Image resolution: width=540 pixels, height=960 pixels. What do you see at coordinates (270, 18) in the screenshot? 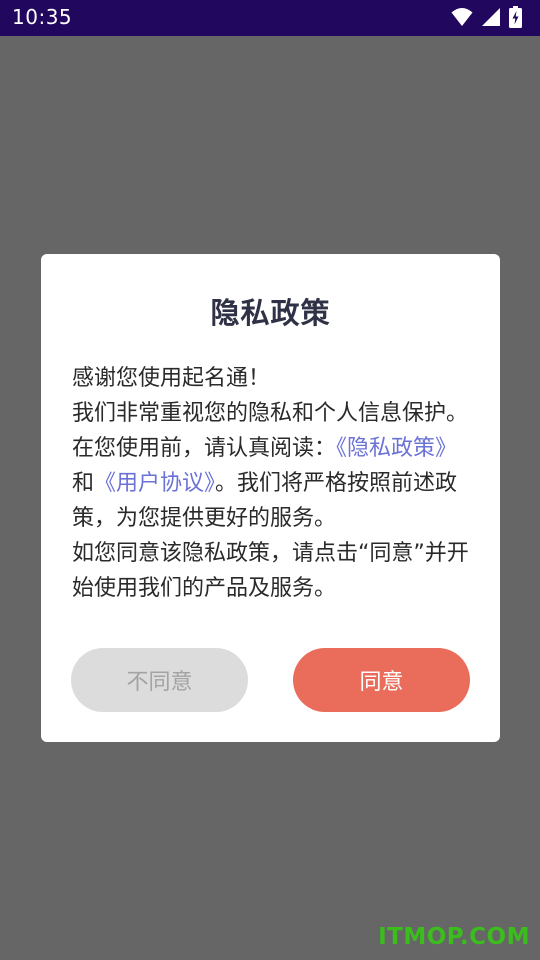
I see `status-bar: 10:35` at bounding box center [270, 18].